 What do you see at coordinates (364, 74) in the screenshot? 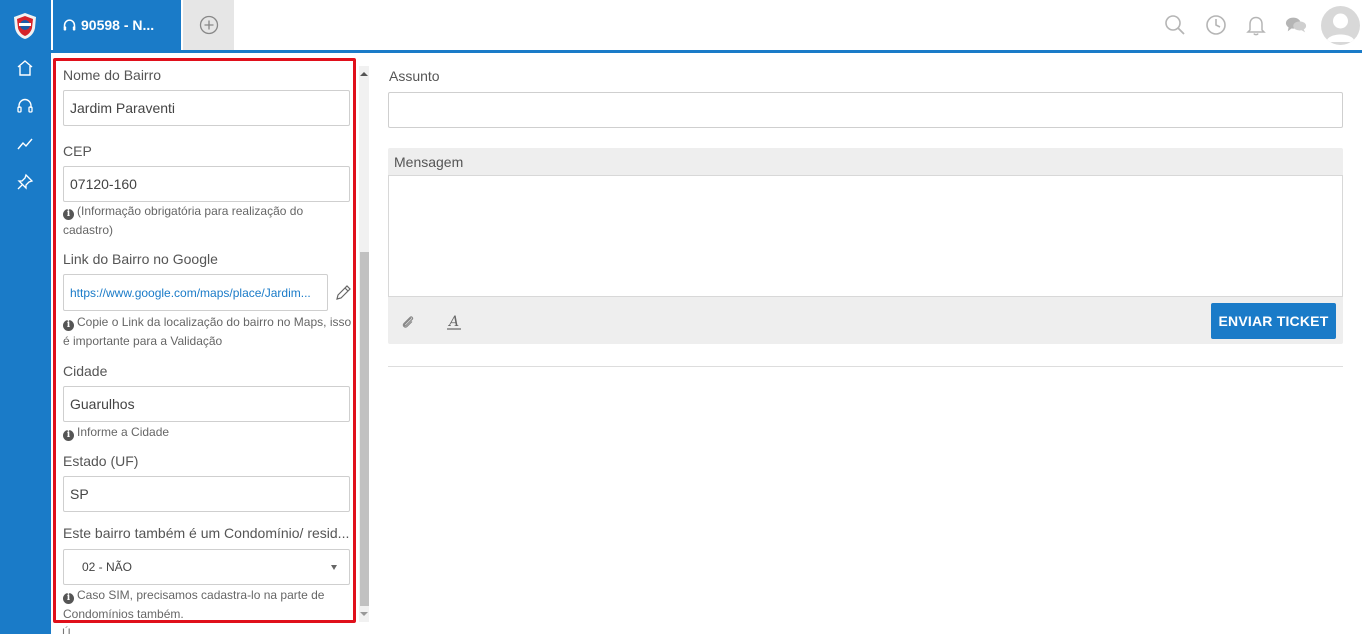
I see `scroll-up-arrow-icon` at bounding box center [364, 74].